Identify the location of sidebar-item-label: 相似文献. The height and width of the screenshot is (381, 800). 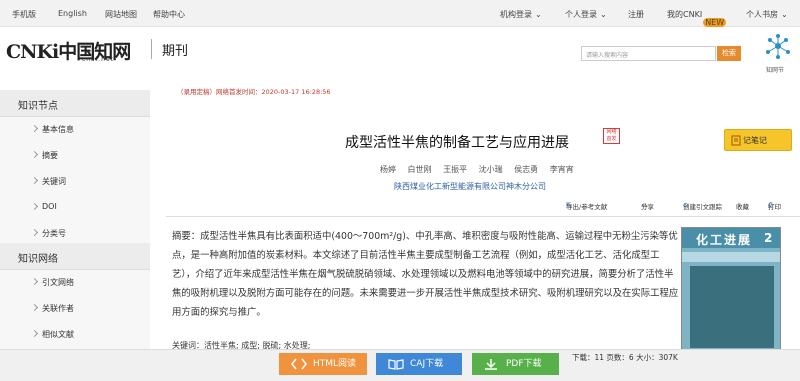
(58, 334).